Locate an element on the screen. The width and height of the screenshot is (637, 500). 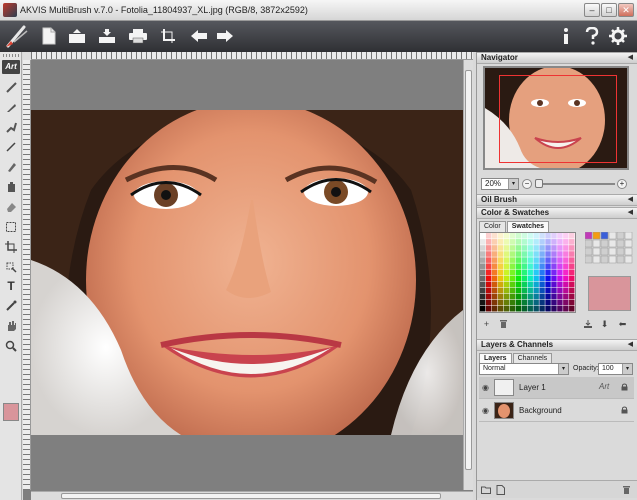
collapse-arrow-icon: ◀ is located at coordinates (630, 200).